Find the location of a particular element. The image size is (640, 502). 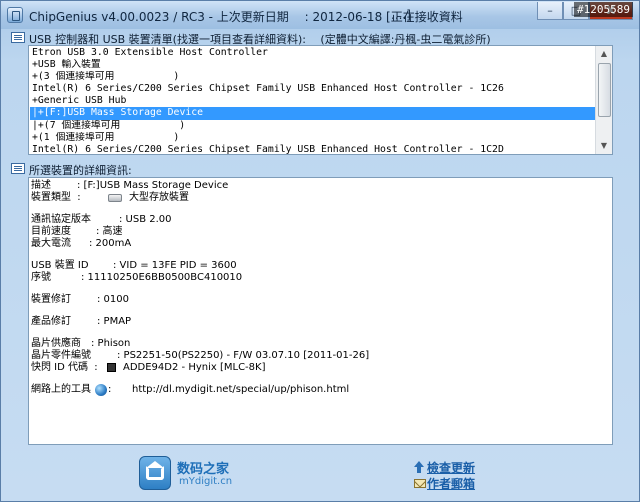

logo-chinese-text: 数码之家 is located at coordinates (203, 467).